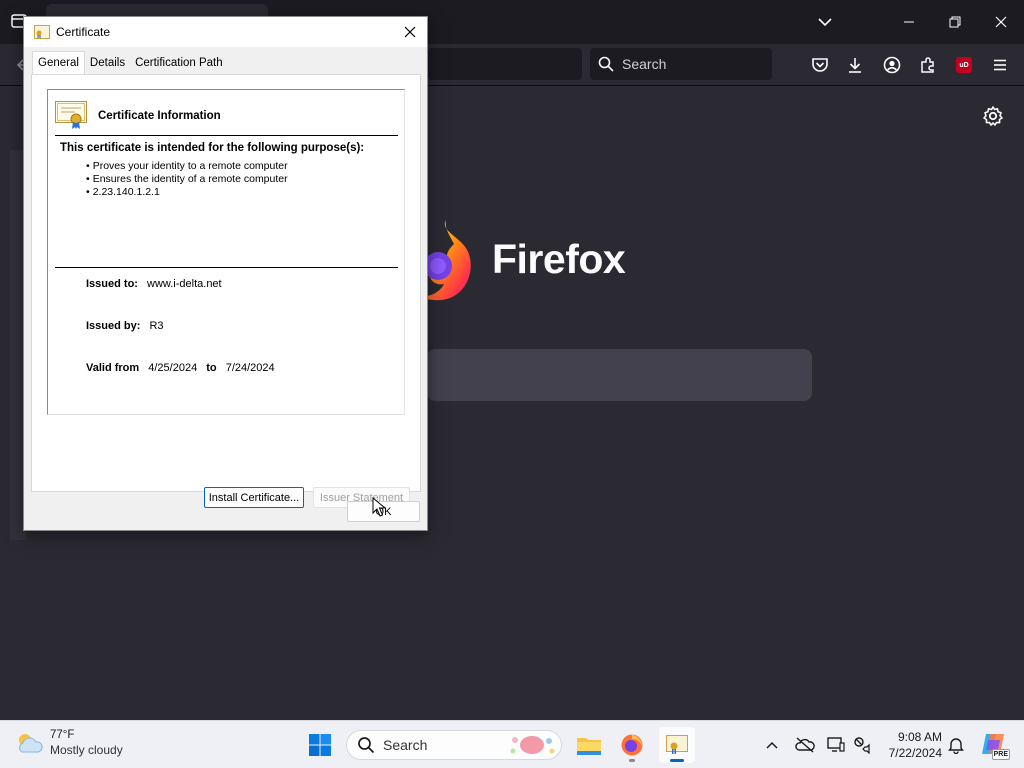  Describe the element at coordinates (173, 368) in the screenshot. I see `valid-from-value: 4/25/2024` at that location.